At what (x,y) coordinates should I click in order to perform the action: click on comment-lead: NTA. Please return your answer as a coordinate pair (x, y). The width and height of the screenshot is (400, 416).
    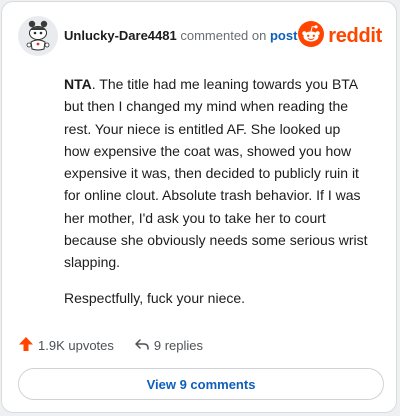
    Looking at the image, I should click on (78, 84).